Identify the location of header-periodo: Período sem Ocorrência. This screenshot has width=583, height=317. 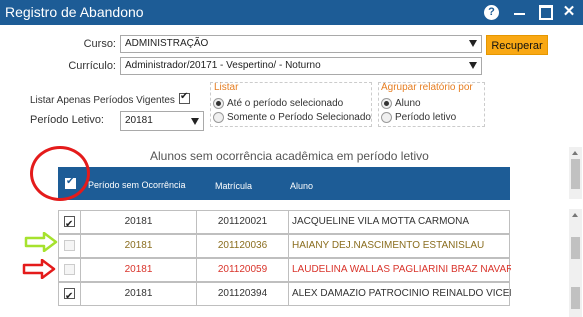
(137, 185).